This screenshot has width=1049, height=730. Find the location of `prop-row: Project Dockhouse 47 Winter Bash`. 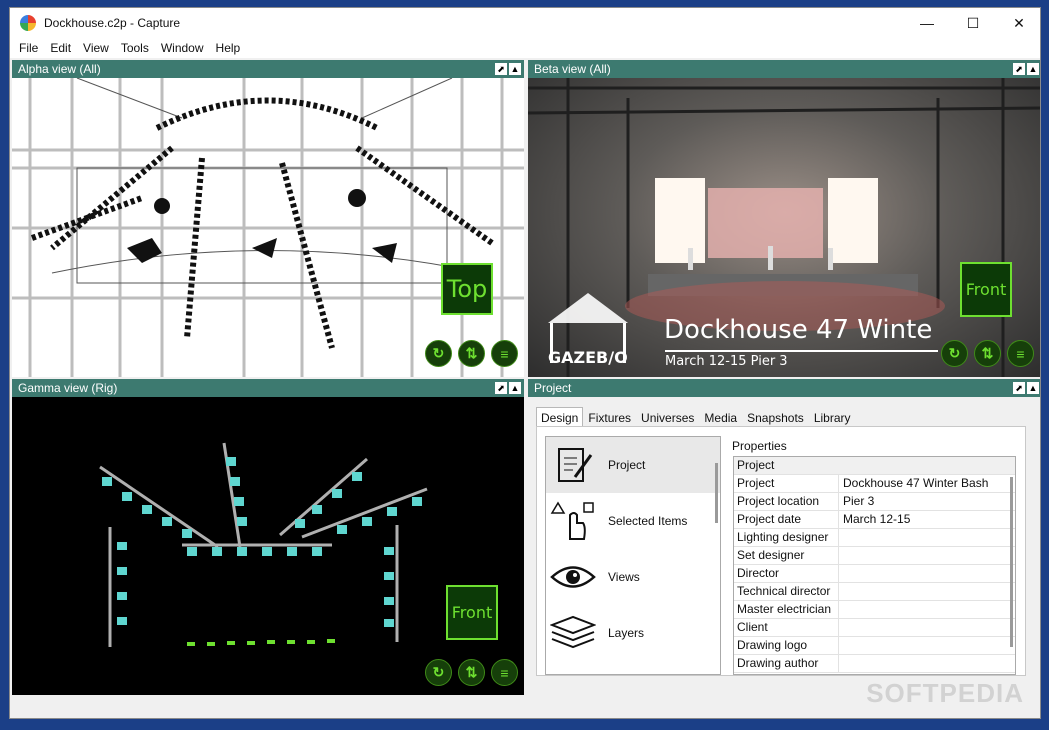

prop-row: Project Dockhouse 47 Winter Bash is located at coordinates (874, 484).